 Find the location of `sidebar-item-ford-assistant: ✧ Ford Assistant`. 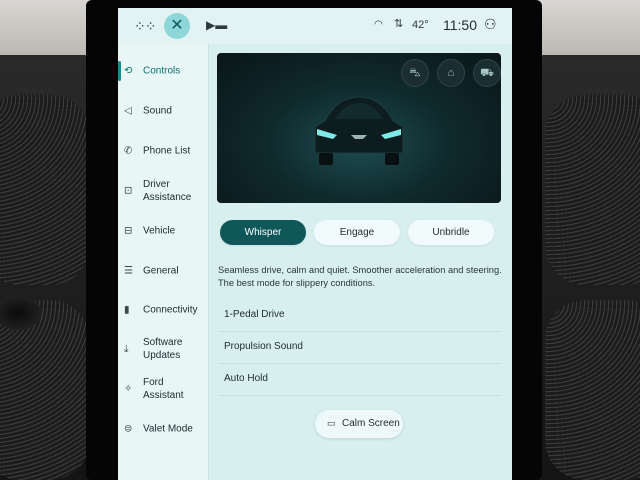

sidebar-item-ford-assistant: ✧ Ford Assistant is located at coordinates (163, 389).